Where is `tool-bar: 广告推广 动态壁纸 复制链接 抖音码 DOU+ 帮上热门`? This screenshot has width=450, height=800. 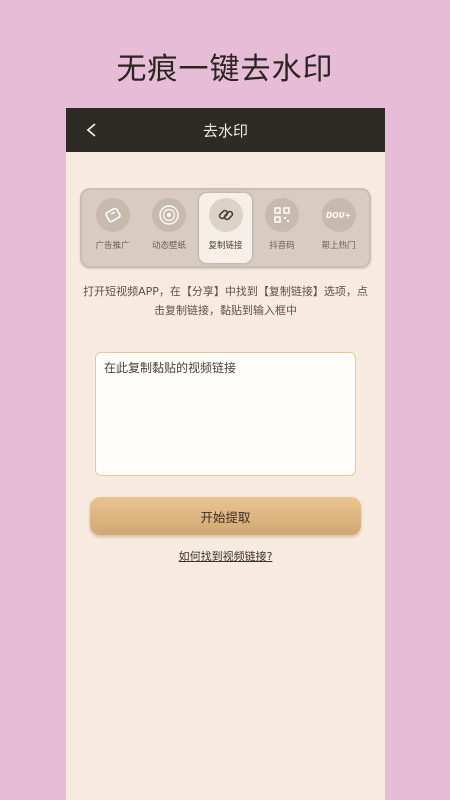
tool-bar: 广告推广 动态壁纸 复制链接 抖音码 DOU+ 帮上热门 is located at coordinates (225, 228).